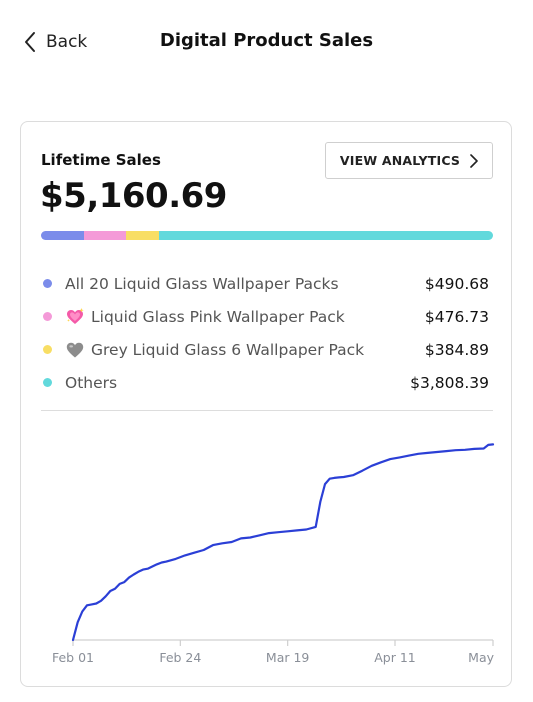 The width and height of the screenshot is (533, 702). What do you see at coordinates (456, 283) in the screenshot?
I see `legend-item-value: $490.68` at bounding box center [456, 283].